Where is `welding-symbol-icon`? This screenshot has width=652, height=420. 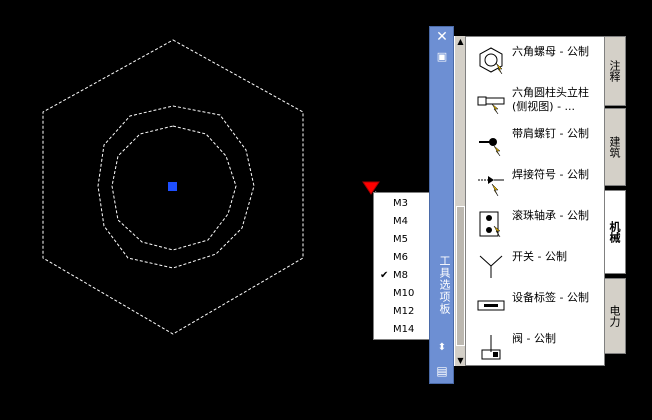
welding-symbol-icon is located at coordinates (491, 183).